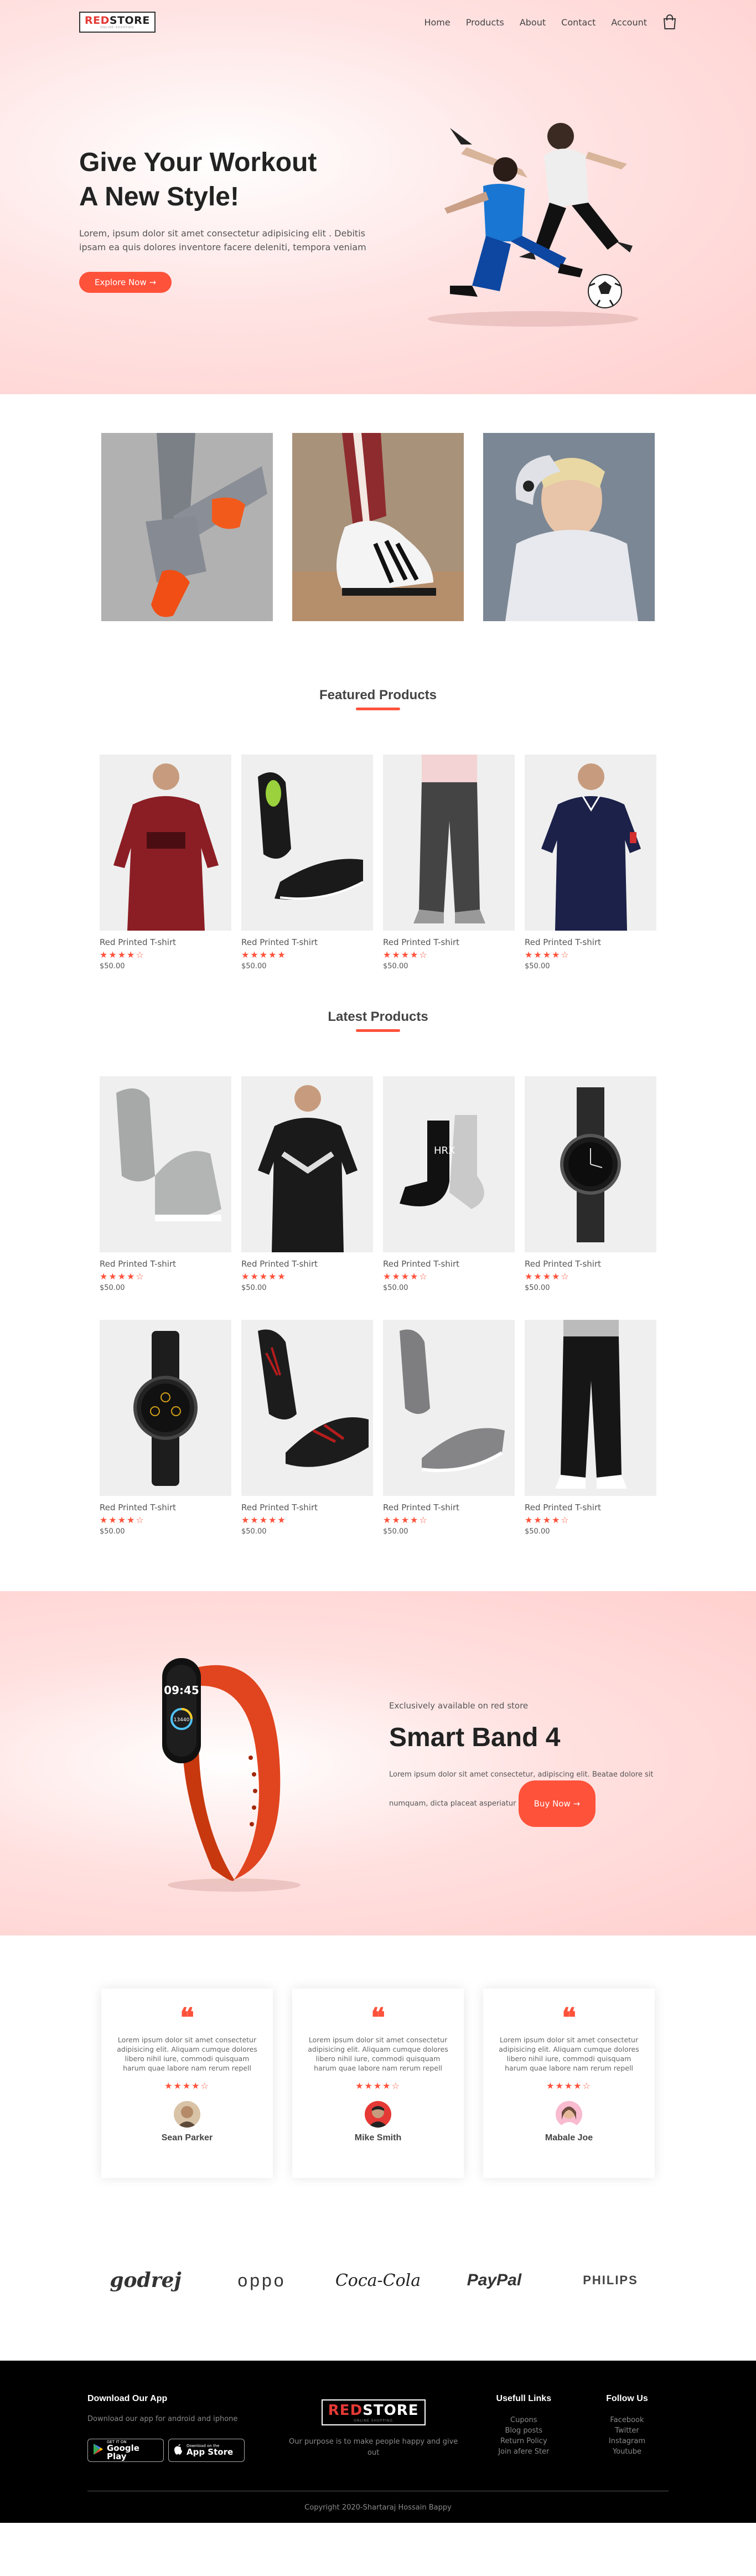 The height and width of the screenshot is (2576, 756). What do you see at coordinates (307, 1408) in the screenshot?
I see `product-image-black-red-shoes` at bounding box center [307, 1408].